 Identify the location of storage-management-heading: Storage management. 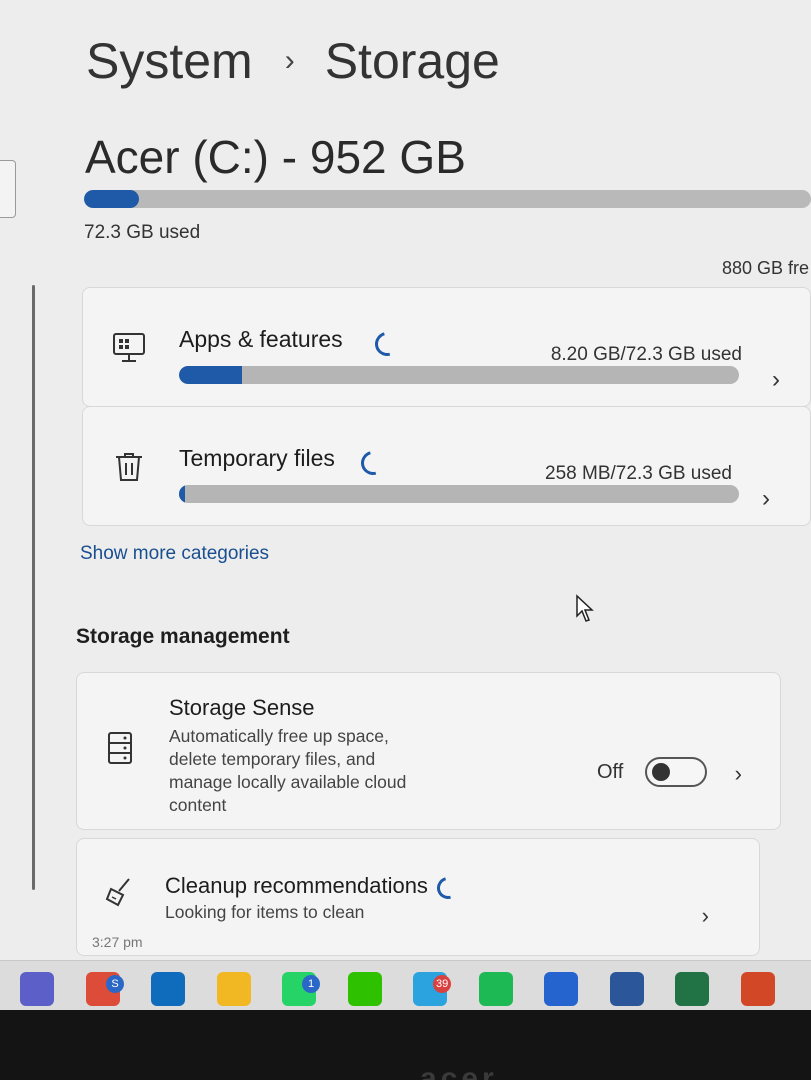
(183, 636).